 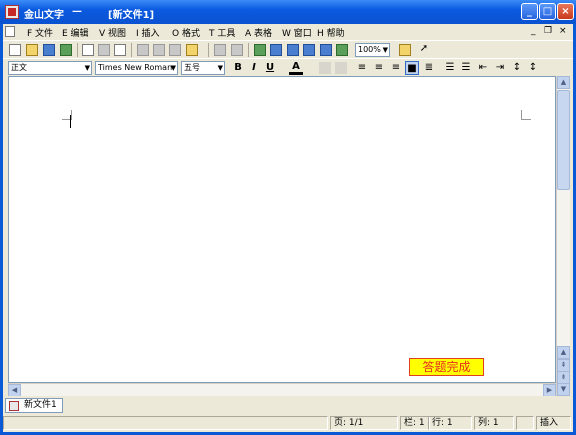 What do you see at coordinates (517, 68) in the screenshot?
I see `line-spacing-icon: ↕` at bounding box center [517, 68].